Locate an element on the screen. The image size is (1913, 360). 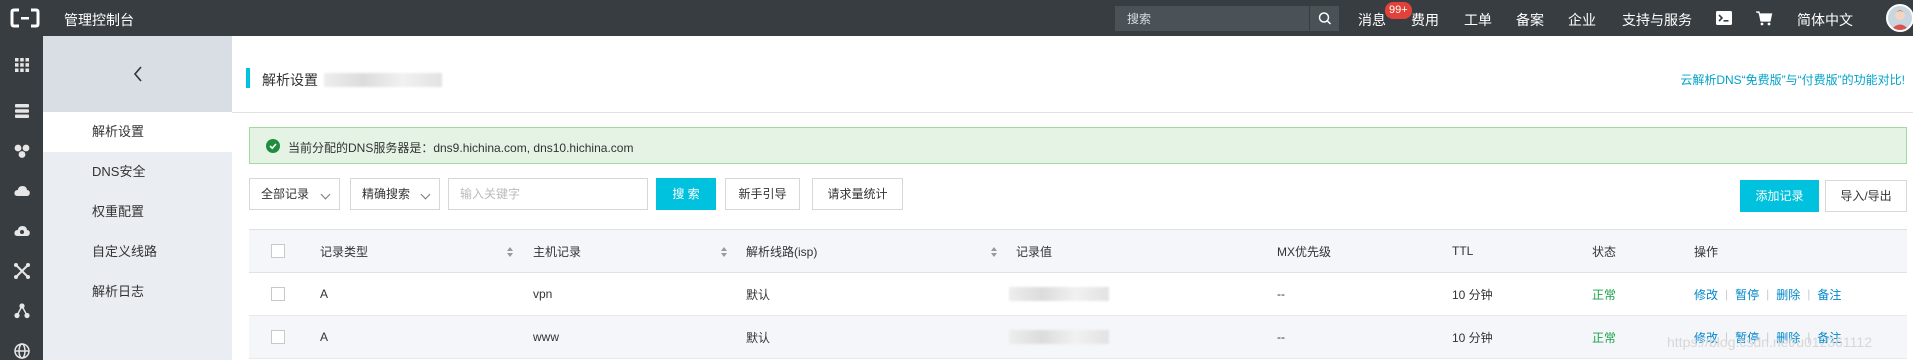
nav-billing: 费用 is located at coordinates (1425, 20).